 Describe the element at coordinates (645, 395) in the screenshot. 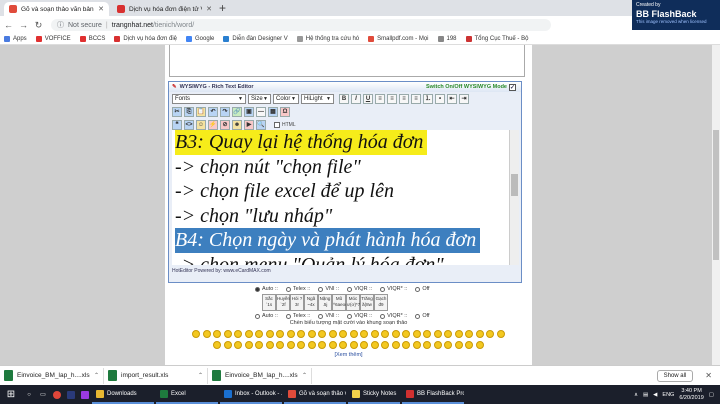

I see `network-icon: ▤` at that location.